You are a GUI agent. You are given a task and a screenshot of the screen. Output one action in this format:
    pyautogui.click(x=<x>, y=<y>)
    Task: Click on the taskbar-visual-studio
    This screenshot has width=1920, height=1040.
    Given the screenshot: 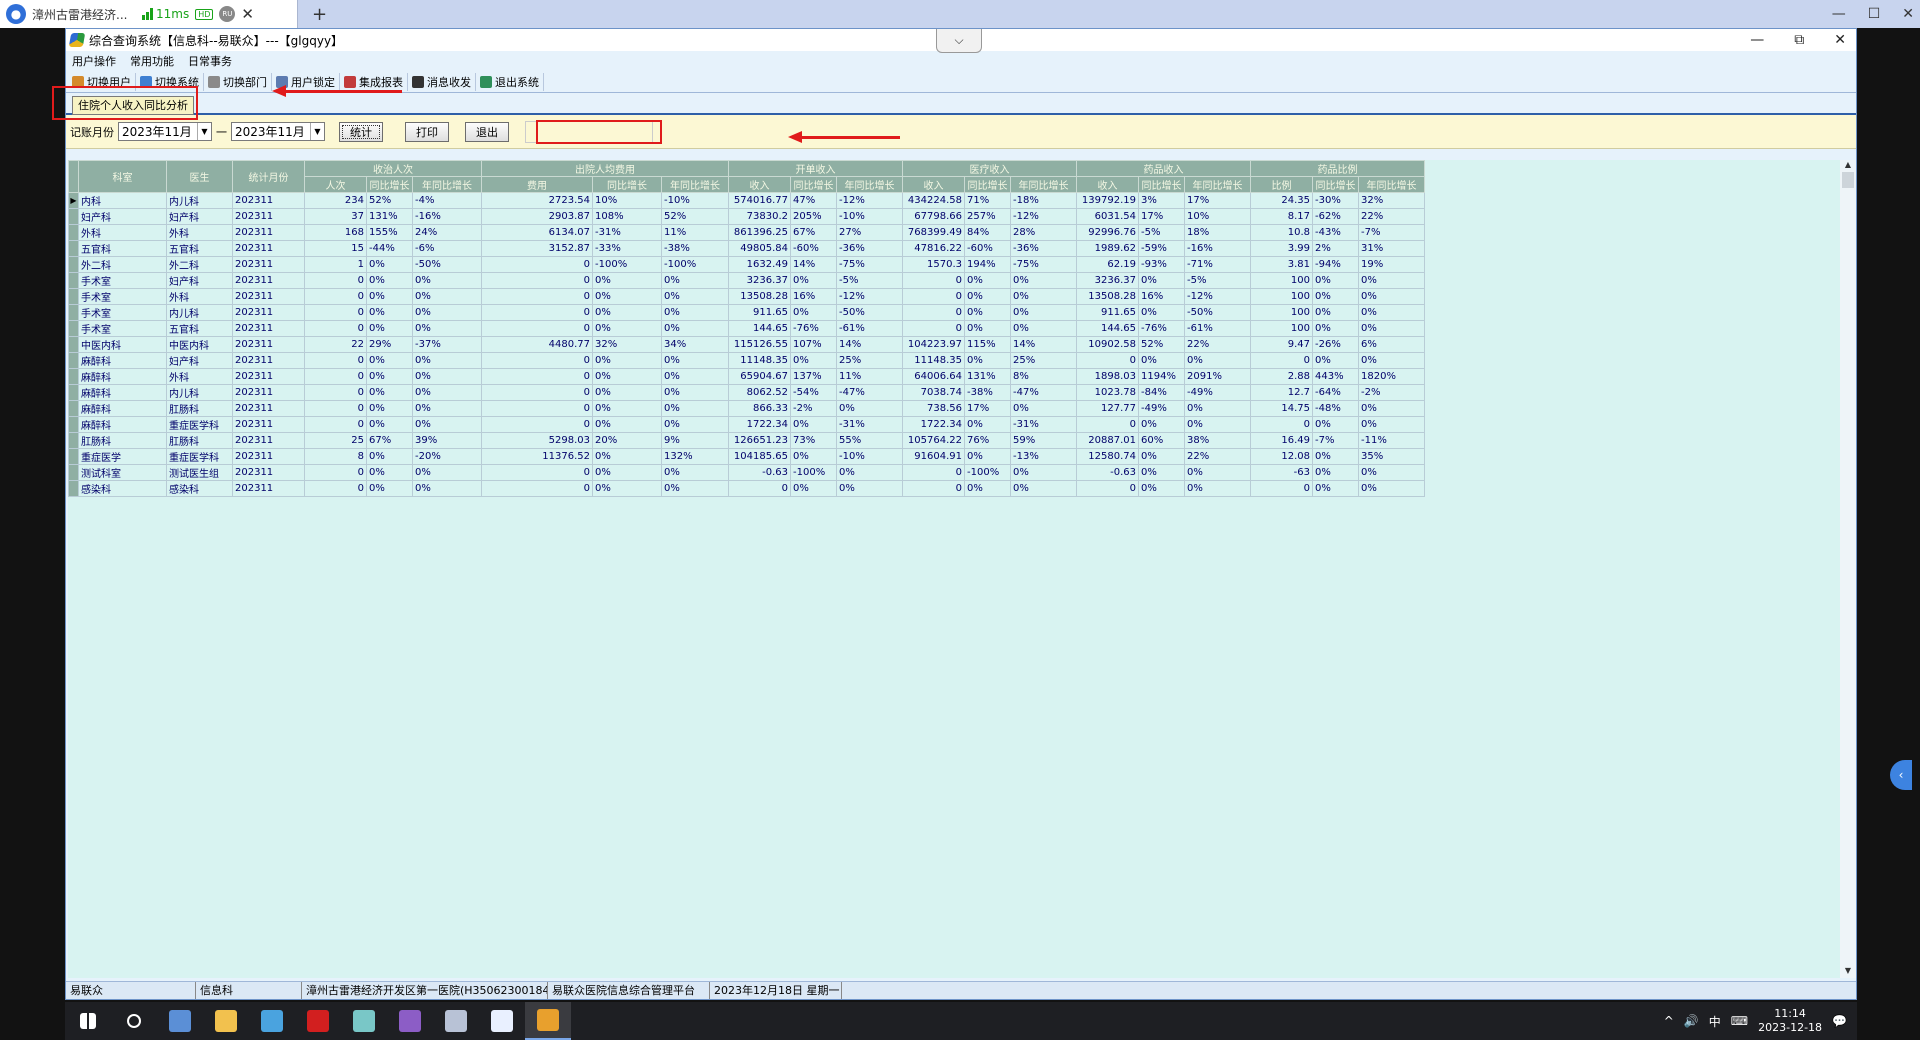 What is the action you would take?
    pyautogui.click(x=410, y=1021)
    